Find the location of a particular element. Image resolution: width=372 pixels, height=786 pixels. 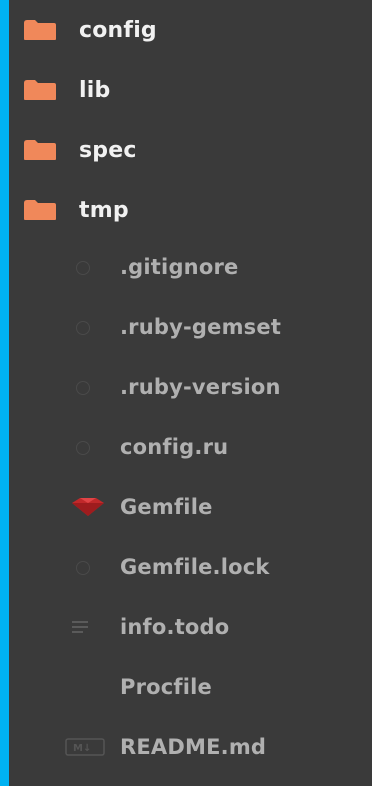

file-item-ruby-version: .ruby-version is located at coordinates (190, 387).